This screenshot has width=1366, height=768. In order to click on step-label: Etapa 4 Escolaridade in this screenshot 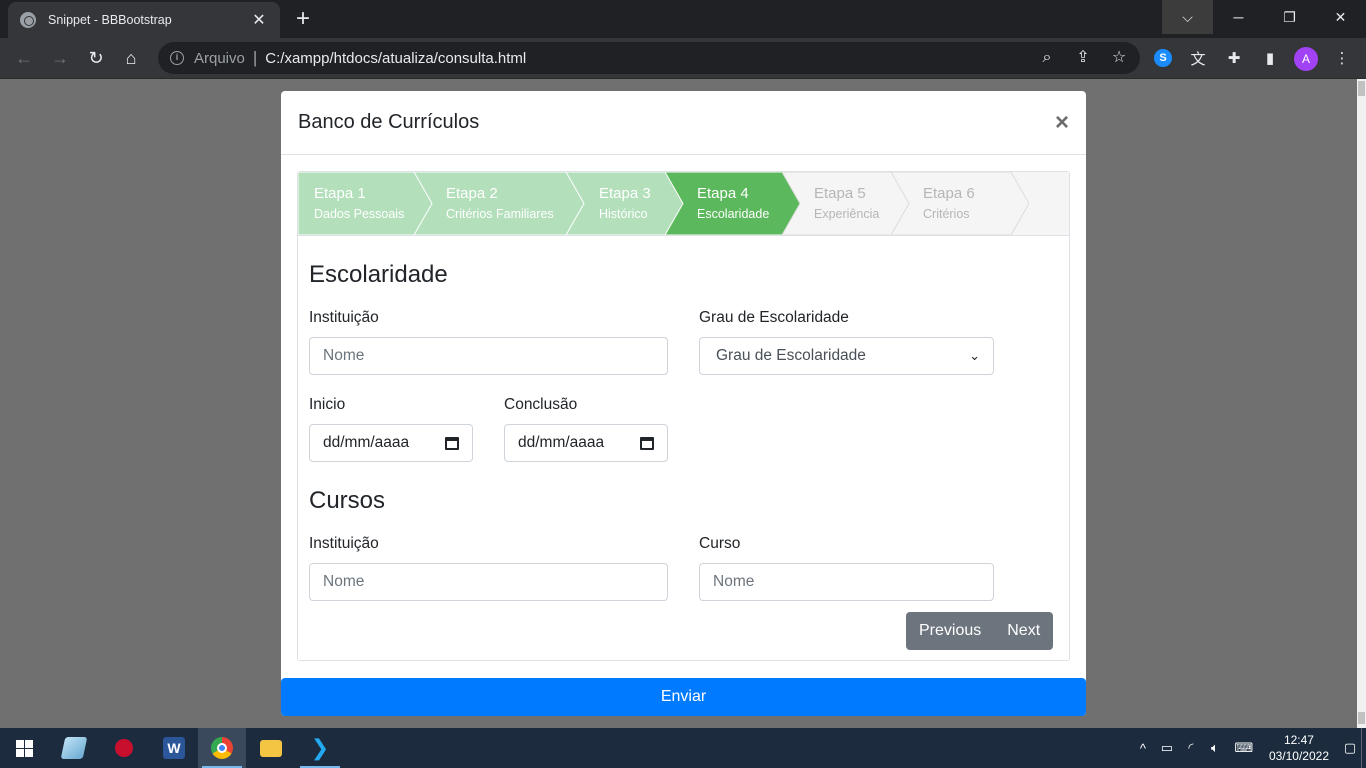, I will do `click(733, 203)`.